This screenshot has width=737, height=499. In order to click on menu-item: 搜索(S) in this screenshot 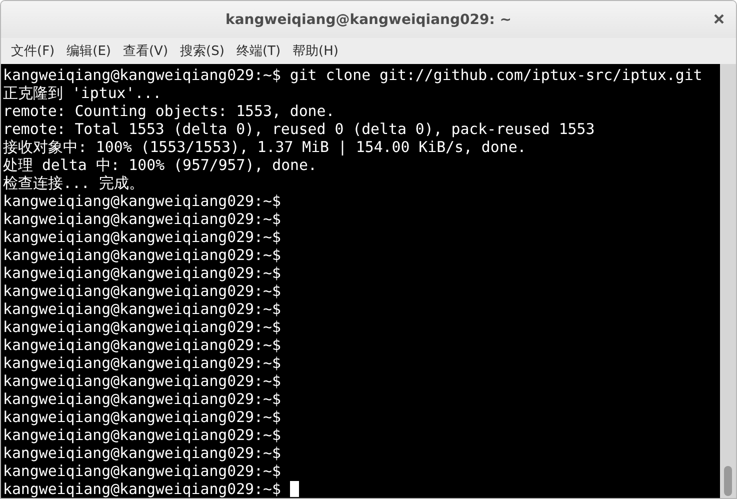, I will do `click(202, 51)`.